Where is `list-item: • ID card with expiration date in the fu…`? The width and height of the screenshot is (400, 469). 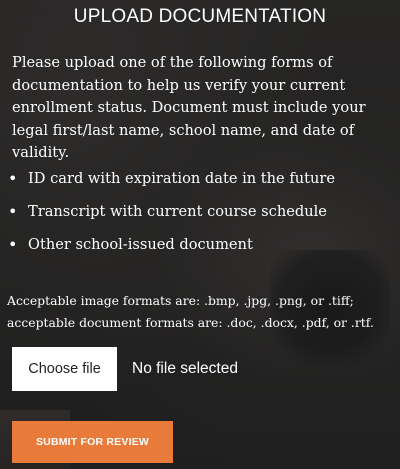
list-item: • ID card with expiration date in the fu… is located at coordinates (171, 178).